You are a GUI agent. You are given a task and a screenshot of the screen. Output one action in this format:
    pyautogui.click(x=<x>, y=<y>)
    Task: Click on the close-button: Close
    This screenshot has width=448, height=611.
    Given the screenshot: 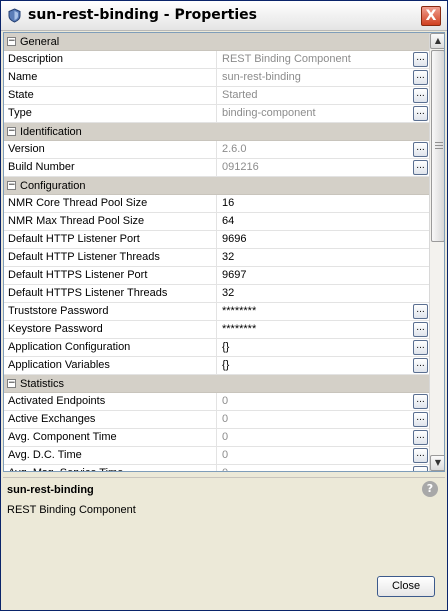 What is the action you would take?
    pyautogui.click(x=406, y=586)
    